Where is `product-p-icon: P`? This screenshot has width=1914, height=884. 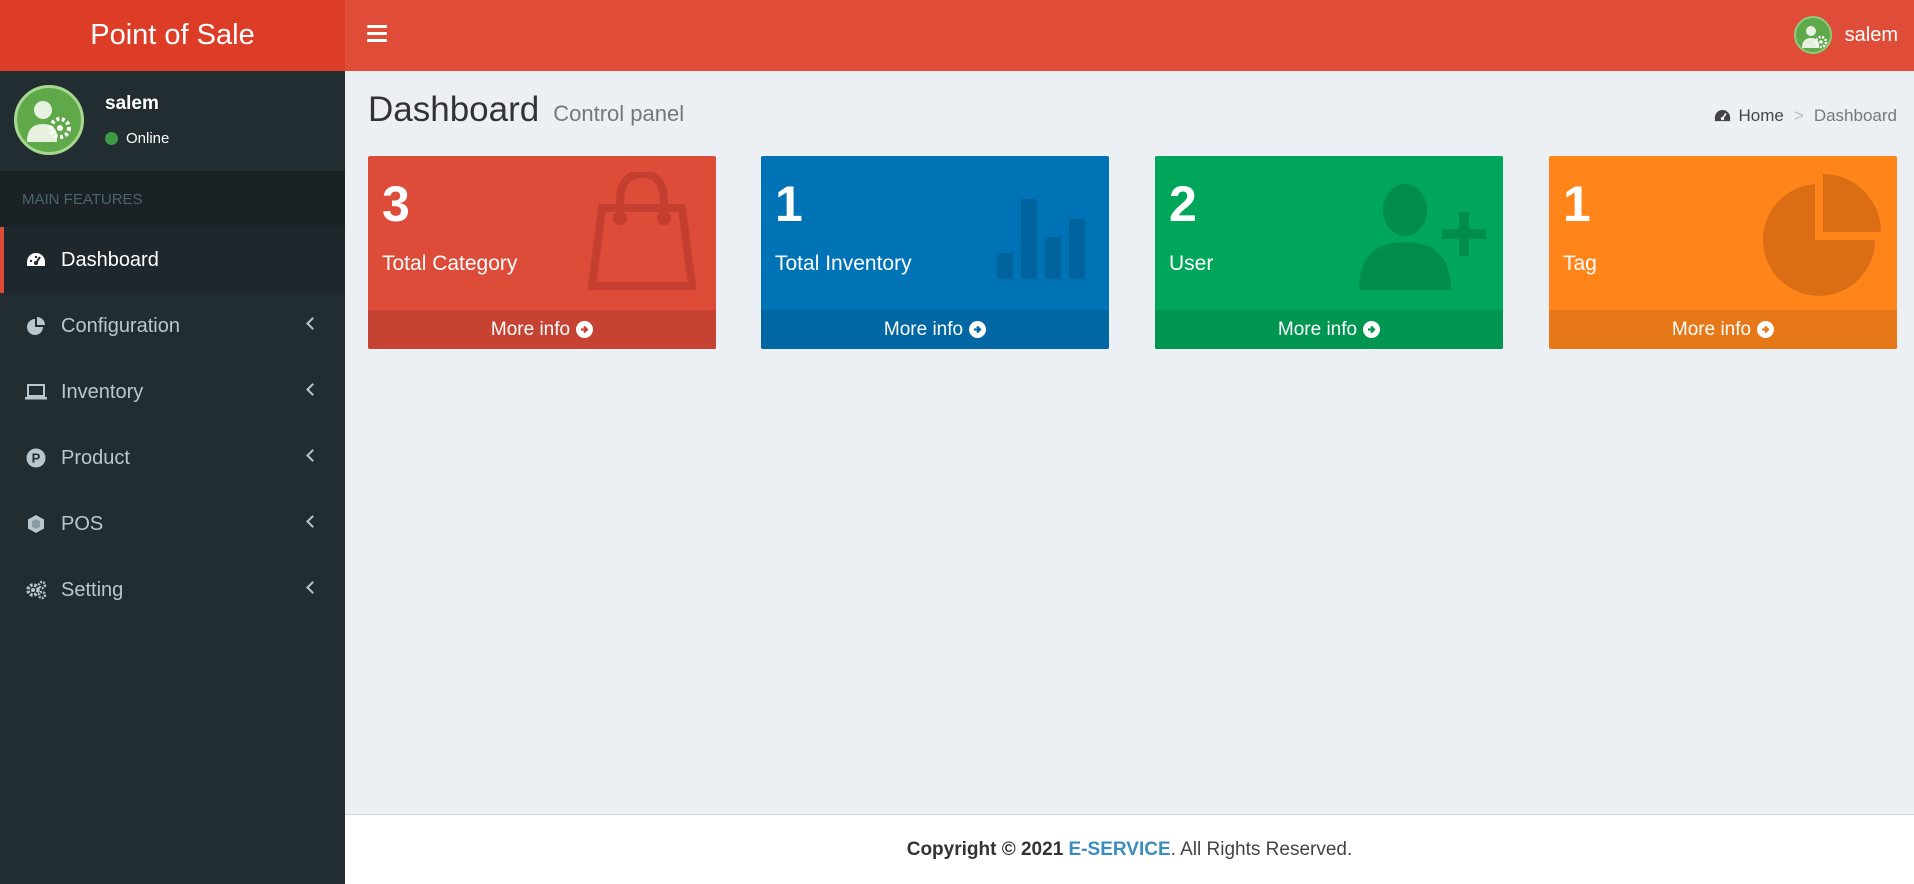 product-p-icon: P is located at coordinates (36, 458).